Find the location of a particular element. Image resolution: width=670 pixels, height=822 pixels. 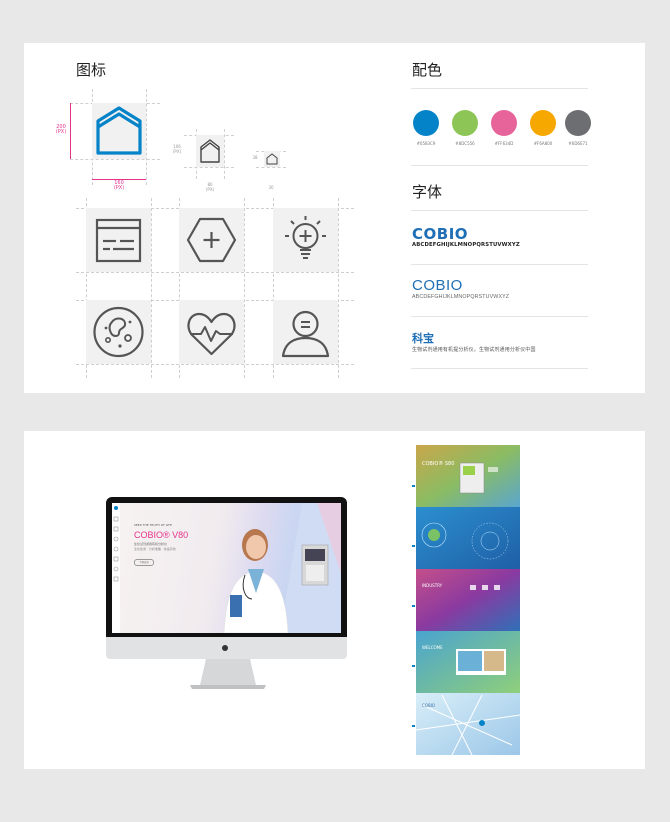

font-sample-bold-brand: COBIO is located at coordinates (440, 234).